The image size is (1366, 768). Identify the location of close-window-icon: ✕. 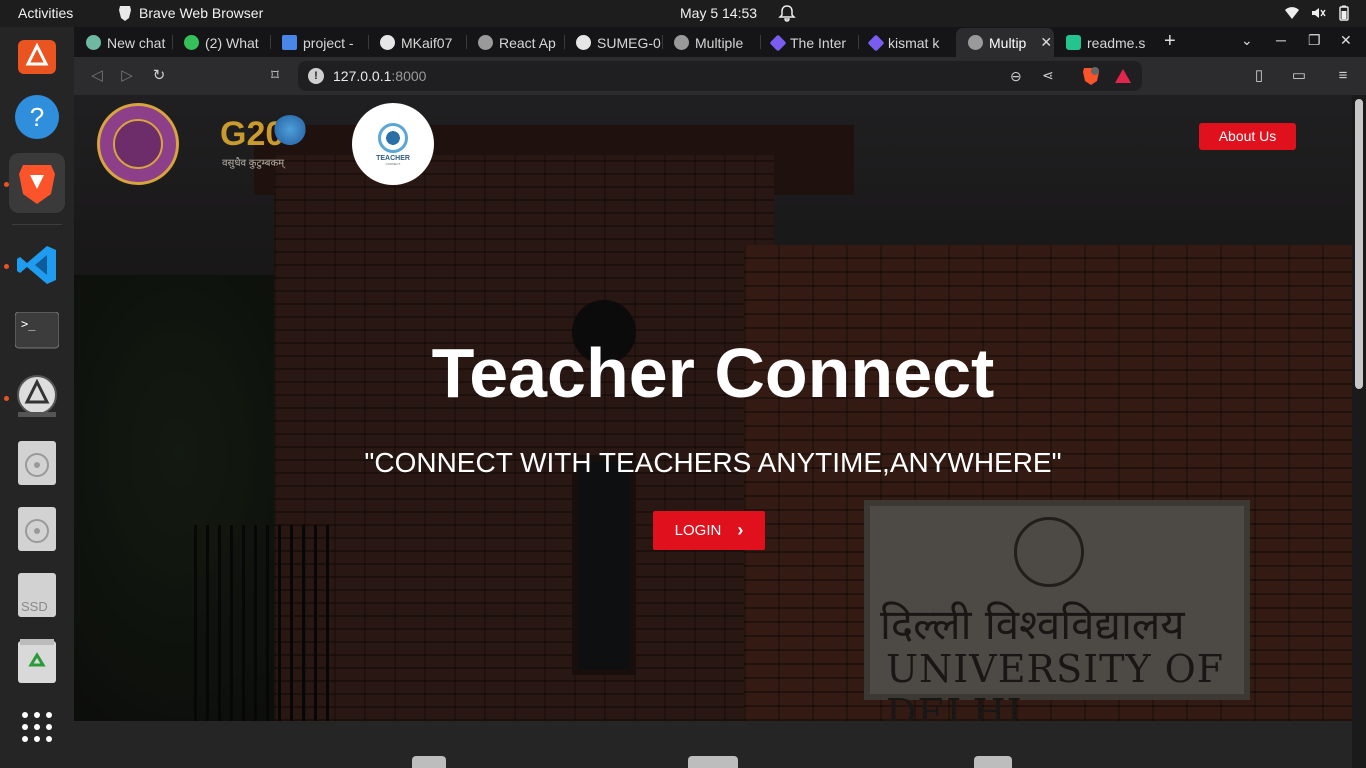
(1346, 40).